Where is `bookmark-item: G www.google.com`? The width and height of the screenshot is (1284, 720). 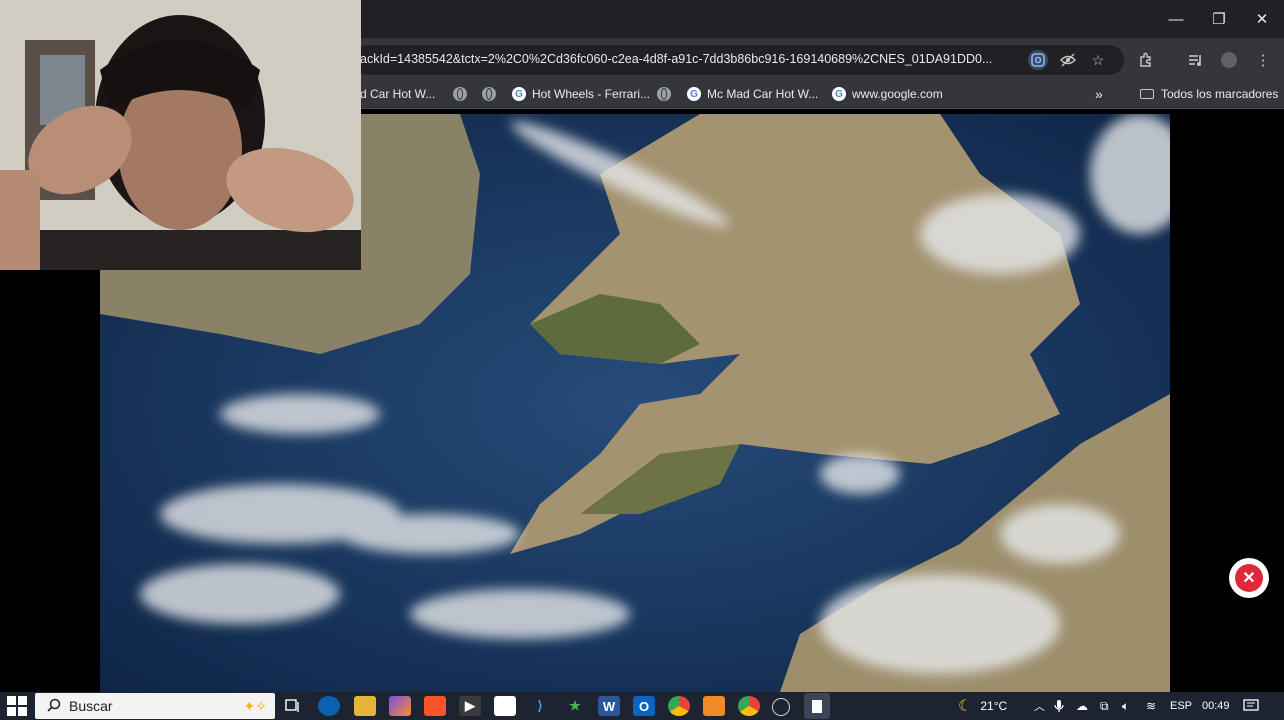 bookmark-item: G www.google.com is located at coordinates (887, 94).